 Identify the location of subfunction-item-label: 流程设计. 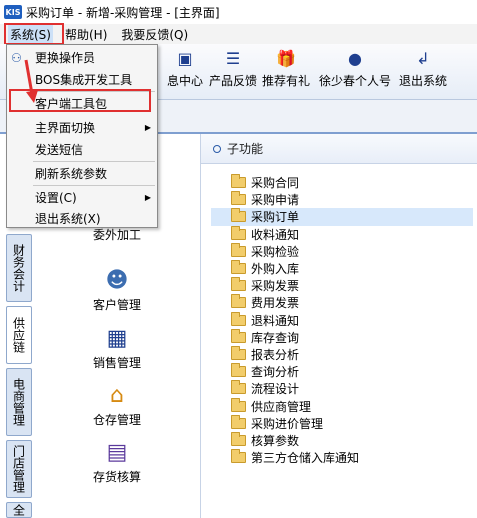
(275, 389).